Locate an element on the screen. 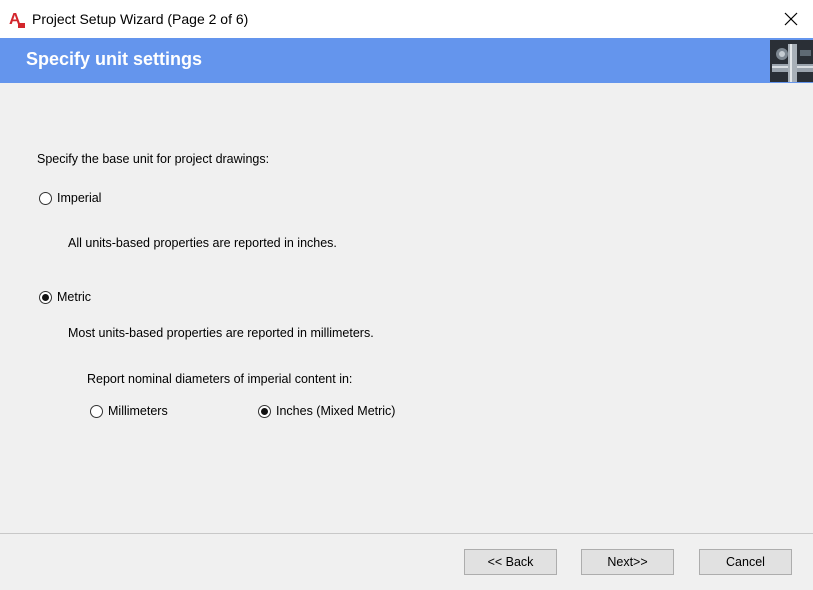 The width and height of the screenshot is (813, 590). metric-radio-option: Metric is located at coordinates (65, 297).